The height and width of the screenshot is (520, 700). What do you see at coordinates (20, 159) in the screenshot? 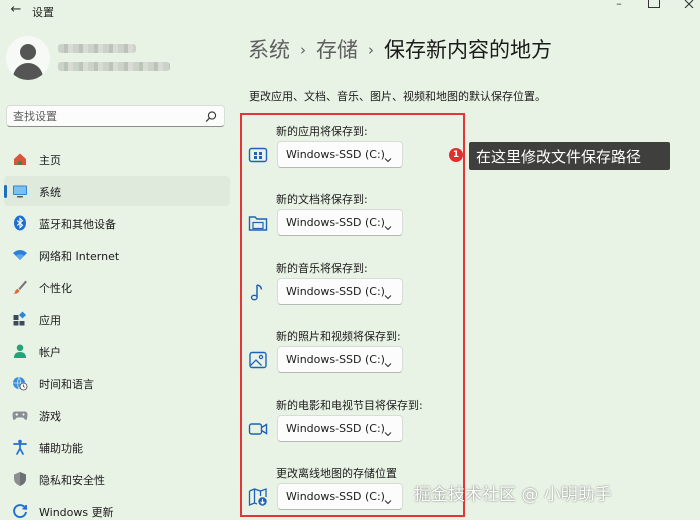
I see `home-icon` at bounding box center [20, 159].